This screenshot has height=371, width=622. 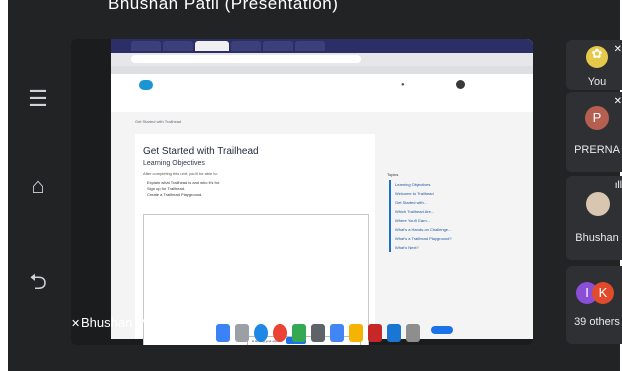 I want to click on messages-icon, so click(x=299, y=332).